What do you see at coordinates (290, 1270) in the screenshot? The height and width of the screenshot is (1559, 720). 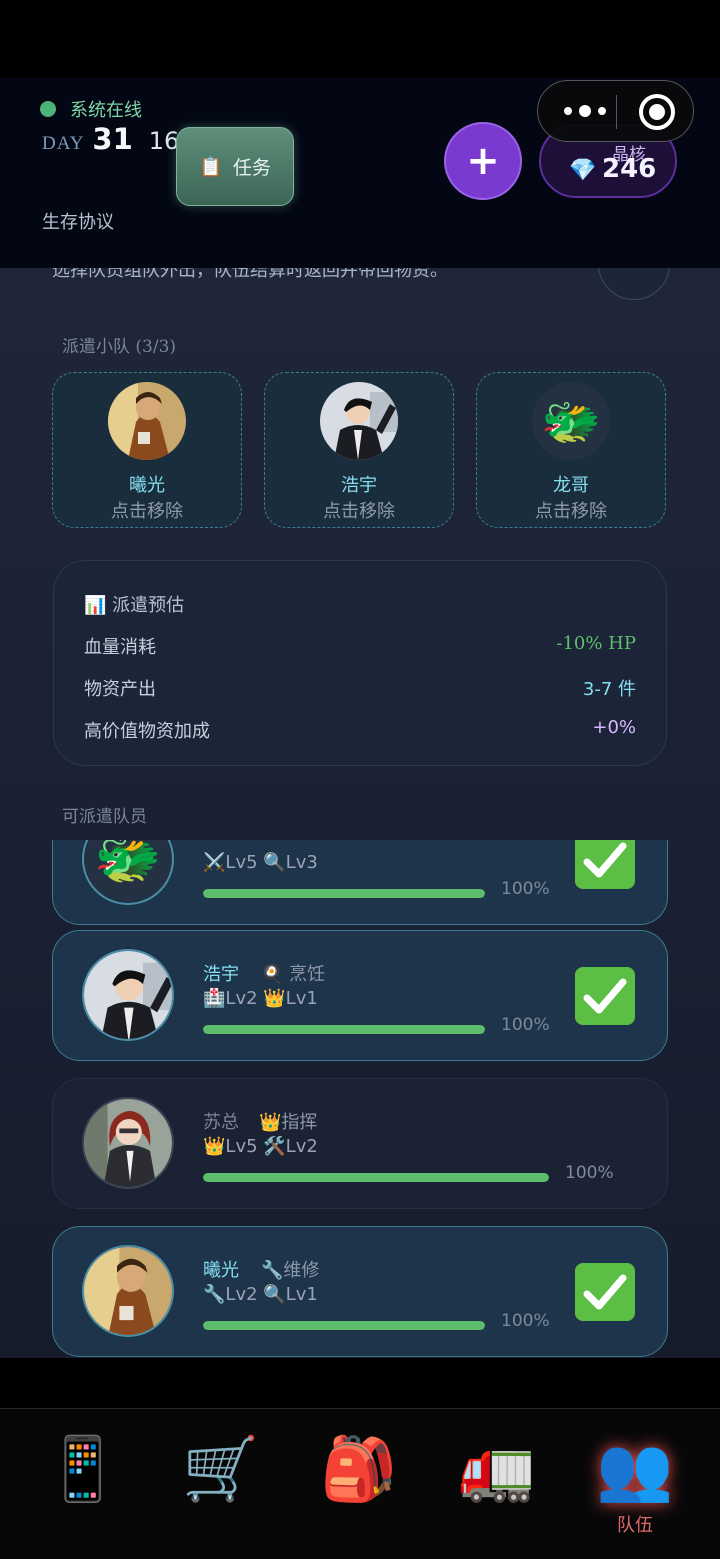 I see `member-role: 🔧维修` at bounding box center [290, 1270].